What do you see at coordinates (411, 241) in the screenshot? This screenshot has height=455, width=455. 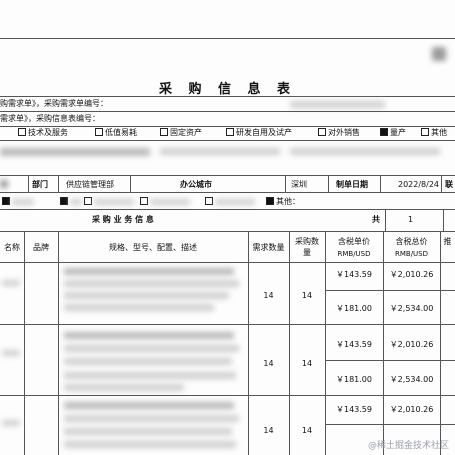 I see `col-header-total-price-1: 含税总价` at bounding box center [411, 241].